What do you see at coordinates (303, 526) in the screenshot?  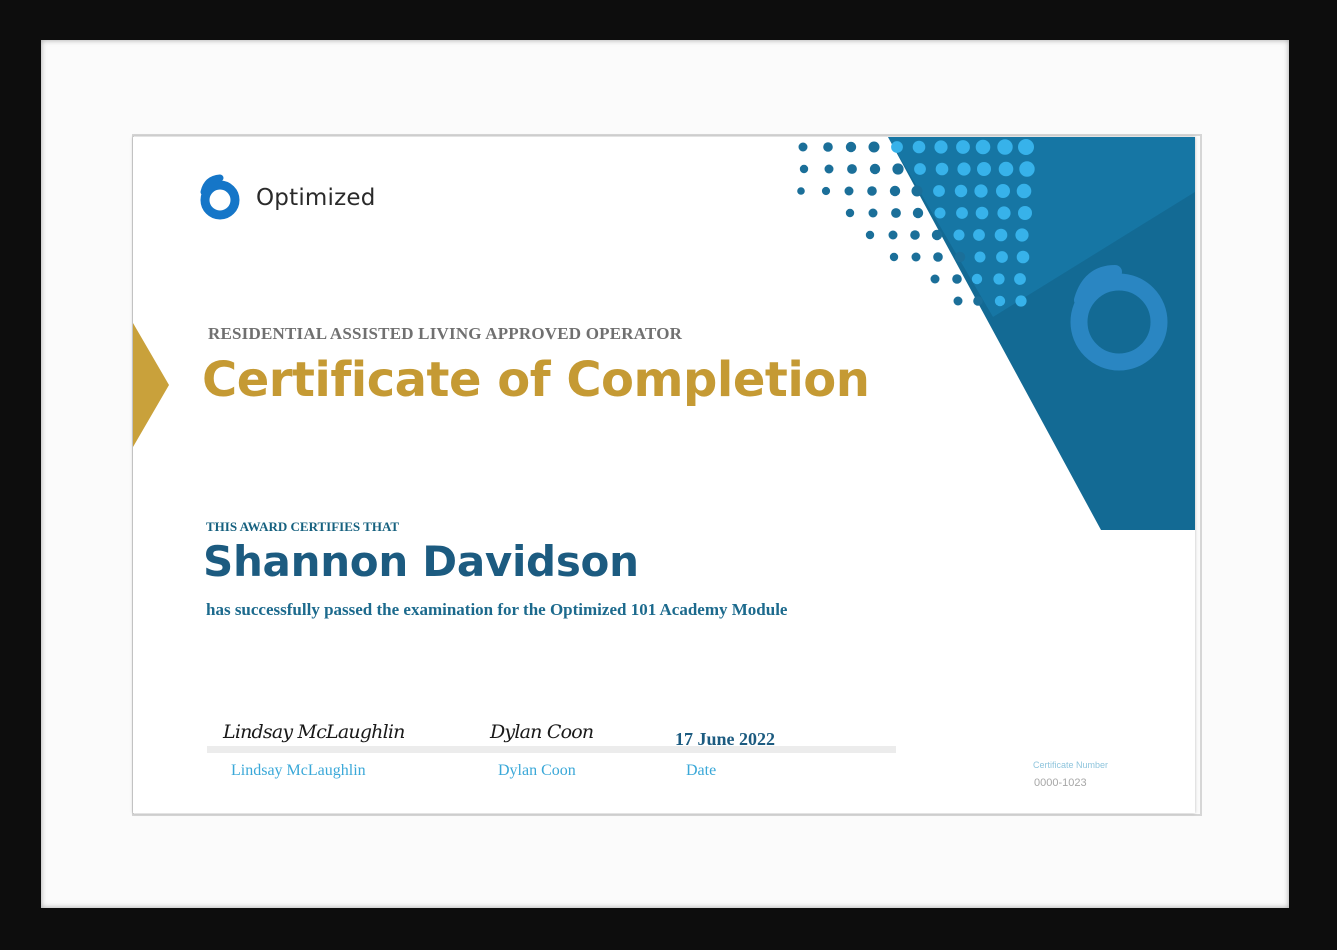 I see `certifies-text: THIS AWARD CERTIFIES THAT` at bounding box center [303, 526].